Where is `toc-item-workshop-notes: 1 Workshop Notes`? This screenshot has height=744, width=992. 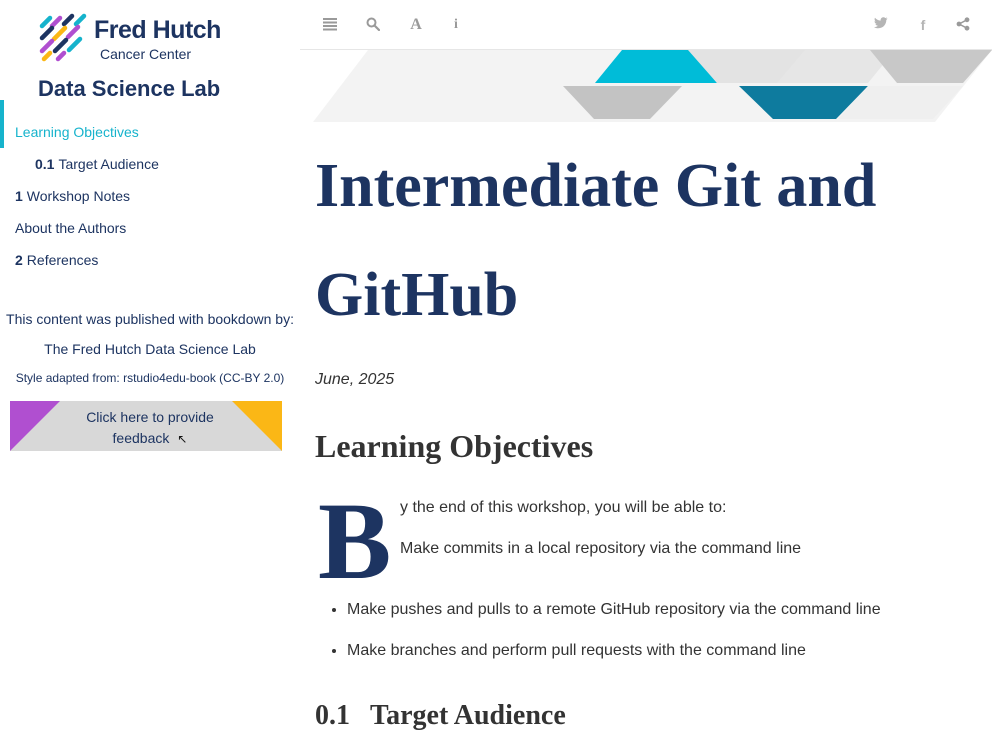
toc-item-workshop-notes: 1 Workshop Notes is located at coordinates (150, 196).